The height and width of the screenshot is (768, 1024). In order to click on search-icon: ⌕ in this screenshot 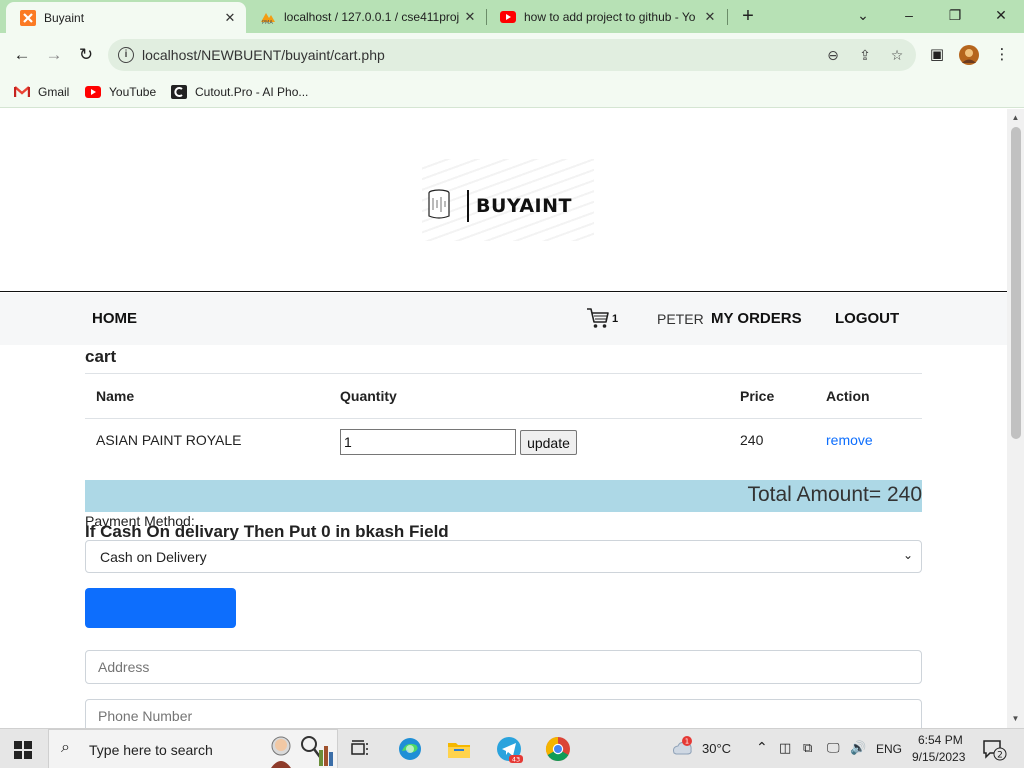, I will do `click(65, 747)`.